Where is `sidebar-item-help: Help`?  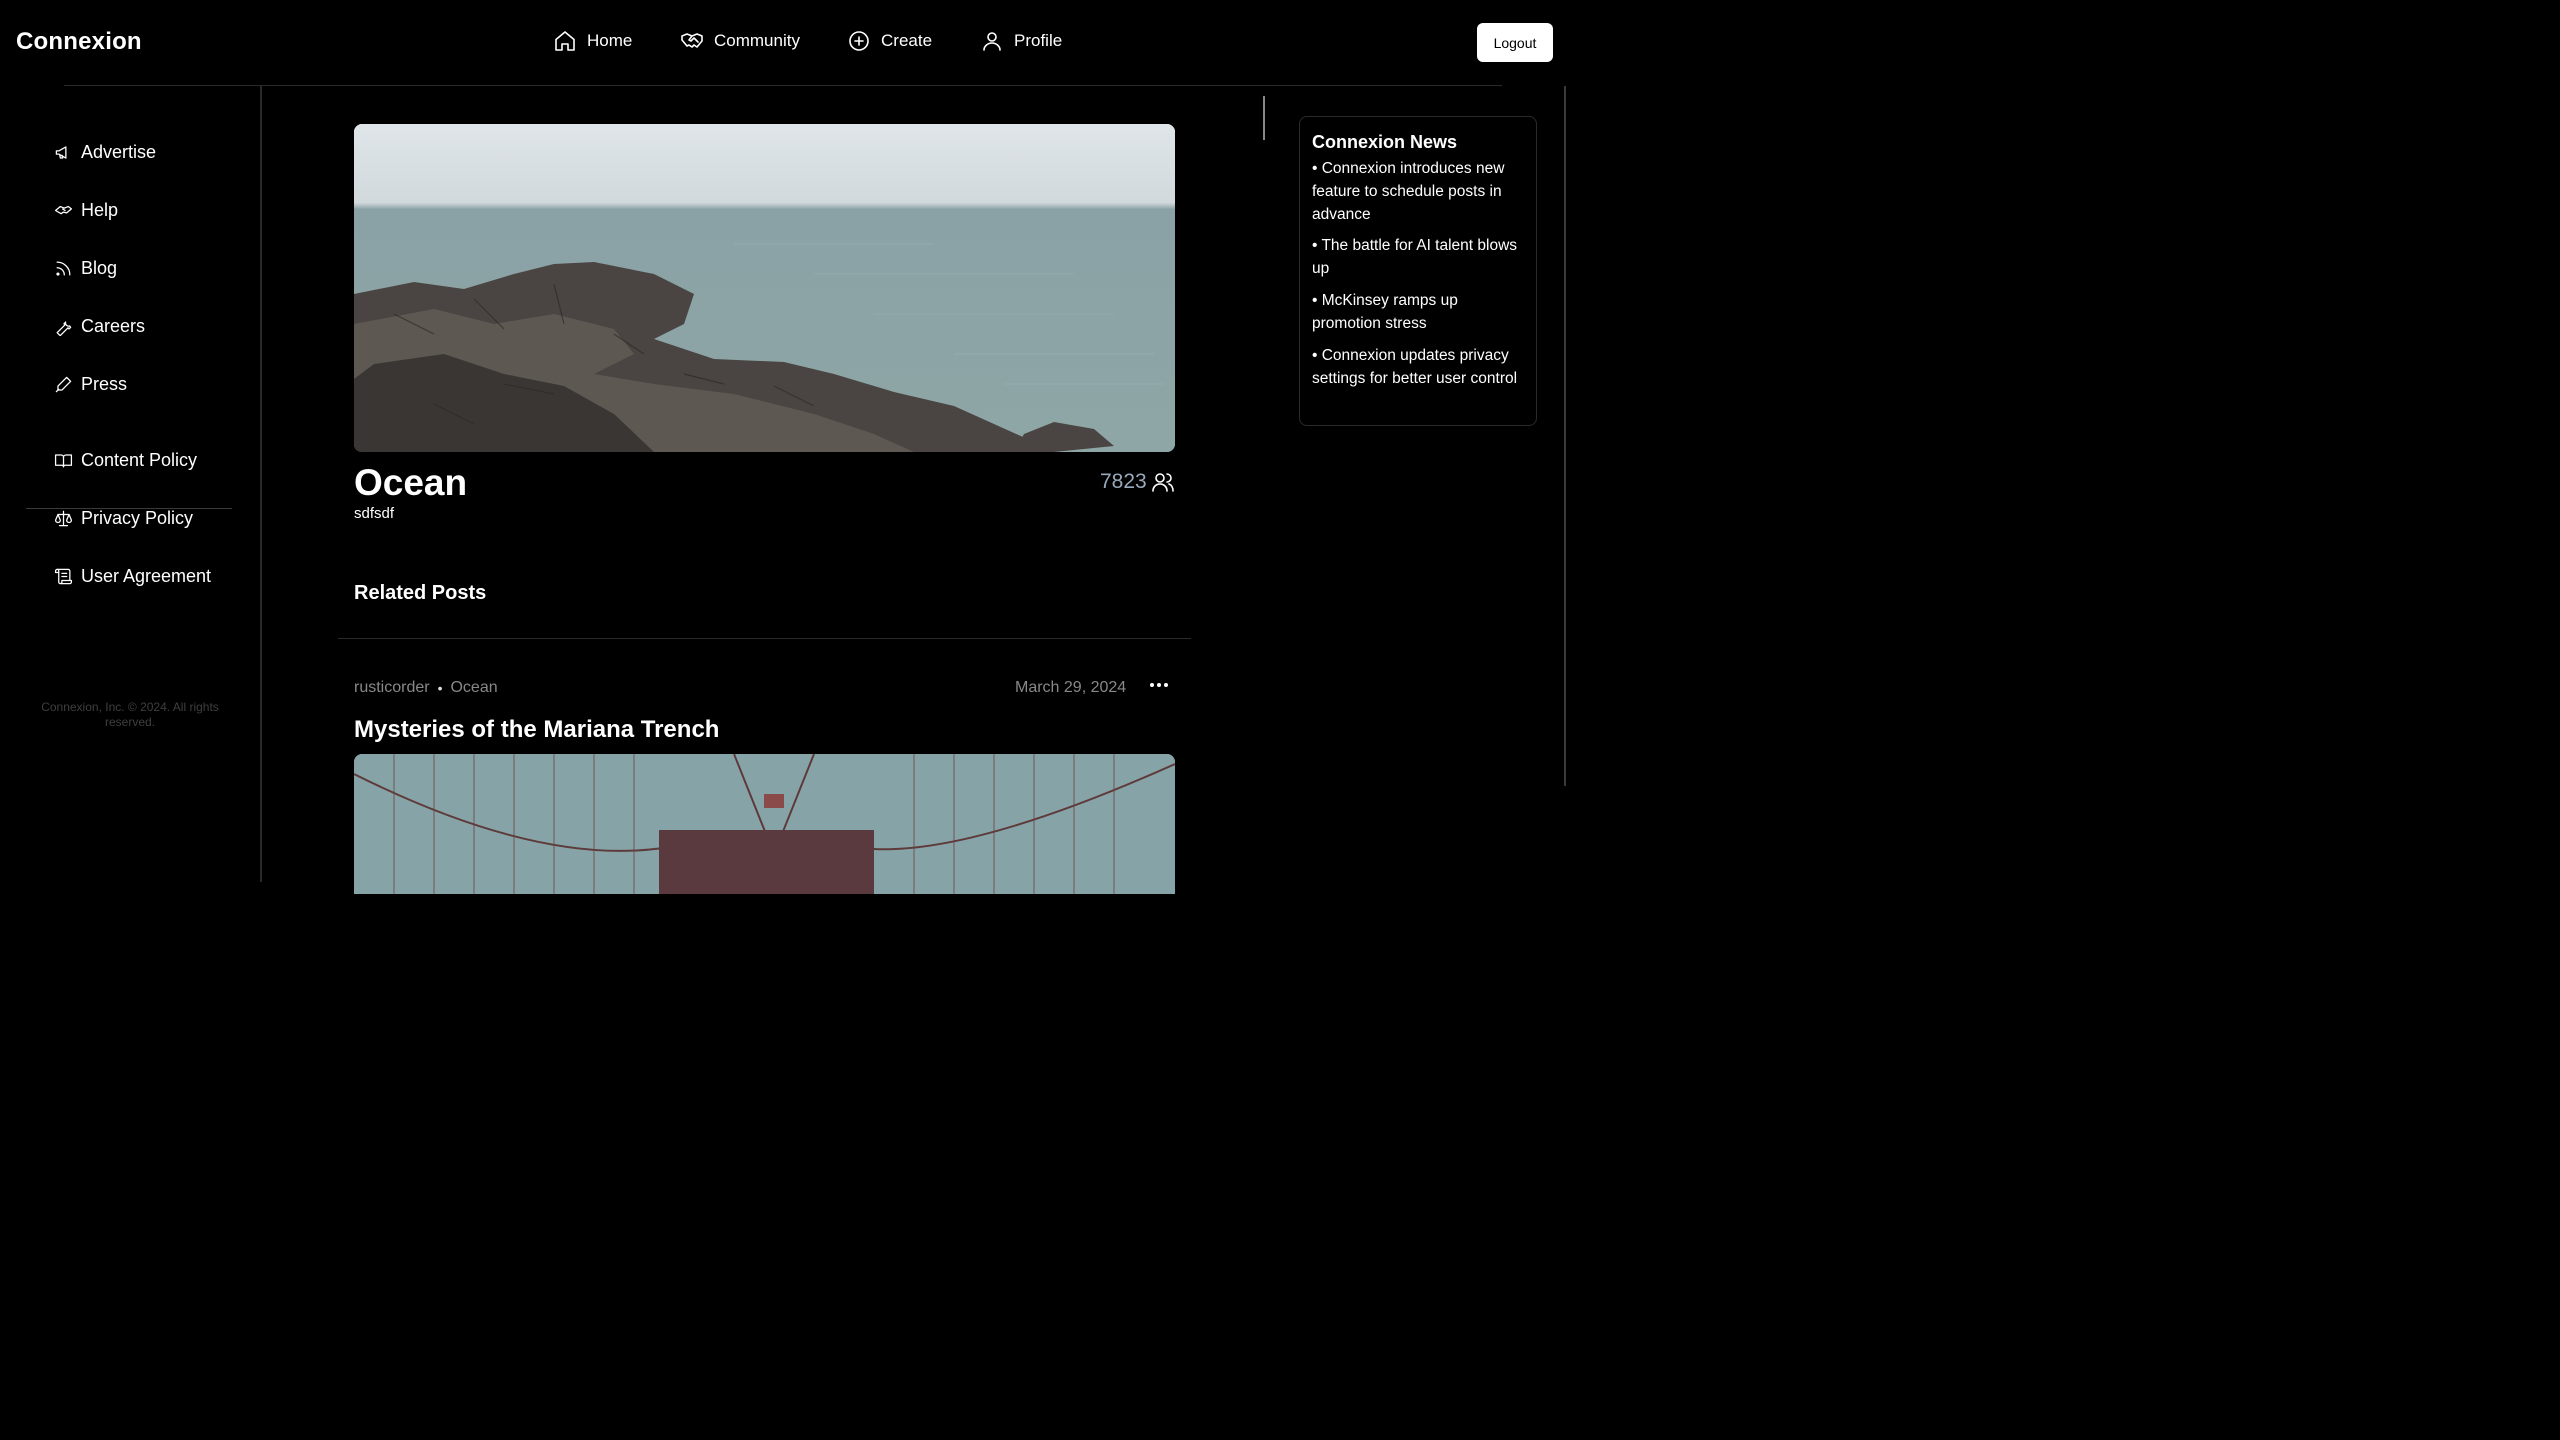 sidebar-item-help: Help is located at coordinates (86, 210).